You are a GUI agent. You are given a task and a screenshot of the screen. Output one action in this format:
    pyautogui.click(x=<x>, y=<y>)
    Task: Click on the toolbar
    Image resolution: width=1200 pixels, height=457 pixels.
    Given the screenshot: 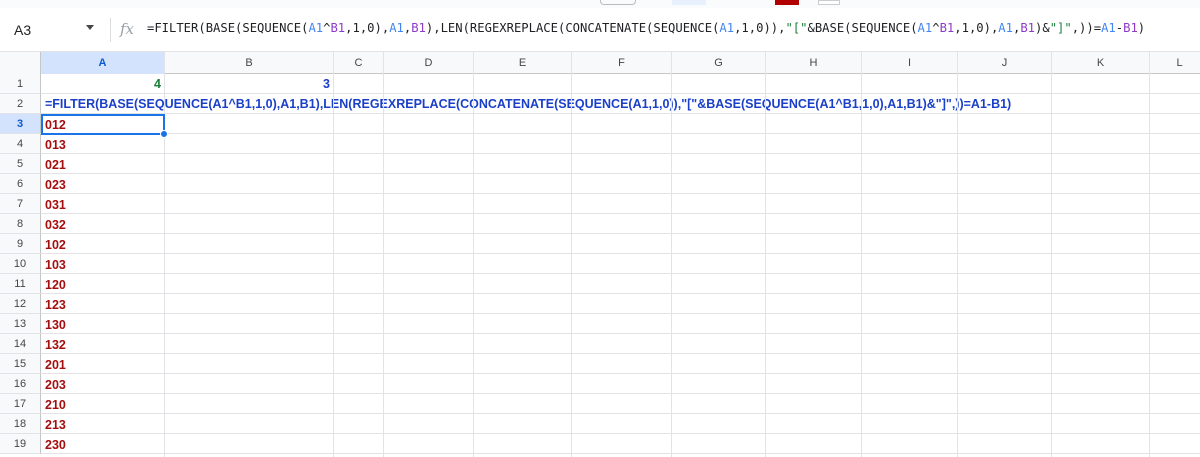 What is the action you would take?
    pyautogui.click(x=600, y=4)
    